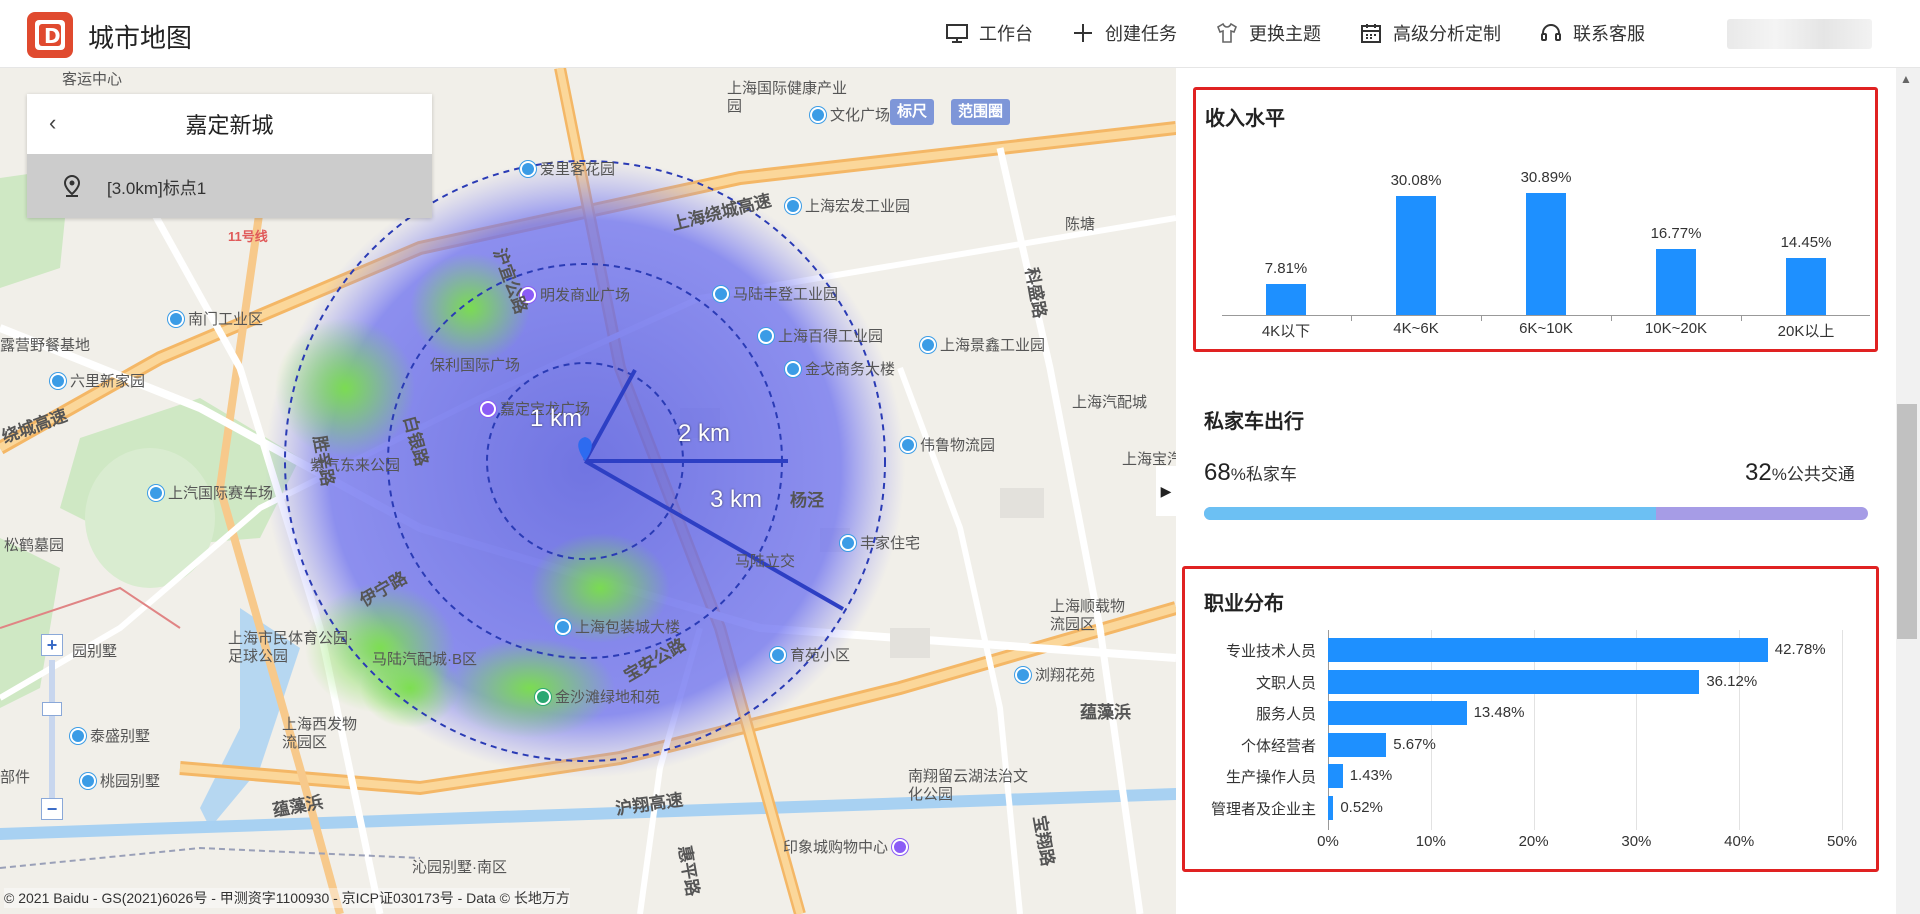 This screenshot has width=1920, height=914. What do you see at coordinates (1546, 328) in the screenshot?
I see `income-category-label: 6K~10K` at bounding box center [1546, 328].